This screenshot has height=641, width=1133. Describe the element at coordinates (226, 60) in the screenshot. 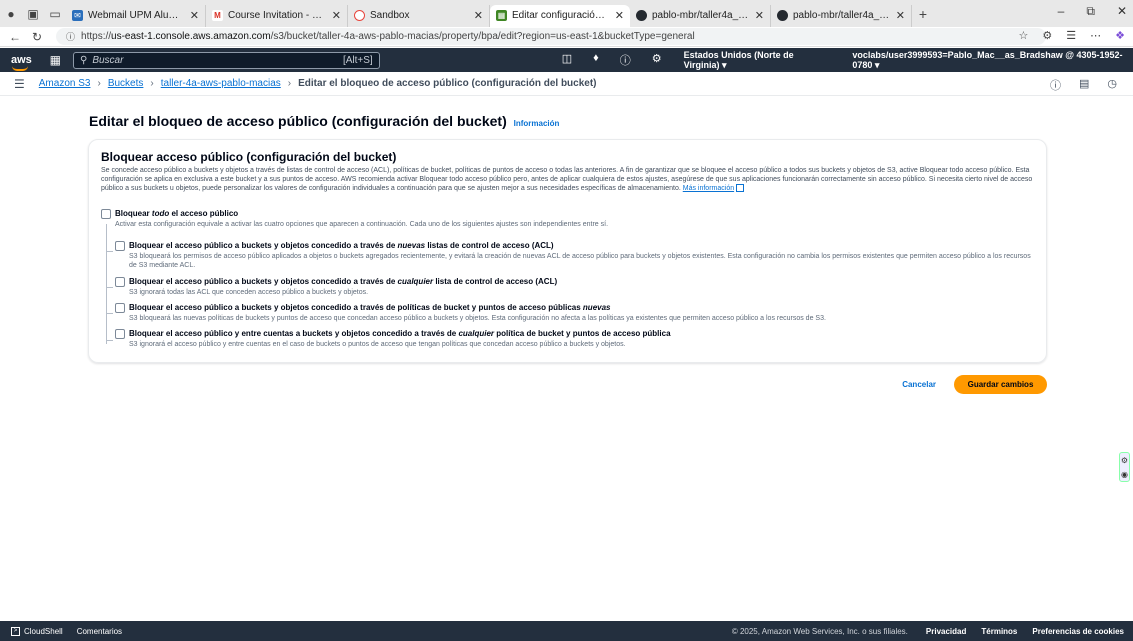

I see `search-input: ⚲ Buscar [Alt+S]` at that location.